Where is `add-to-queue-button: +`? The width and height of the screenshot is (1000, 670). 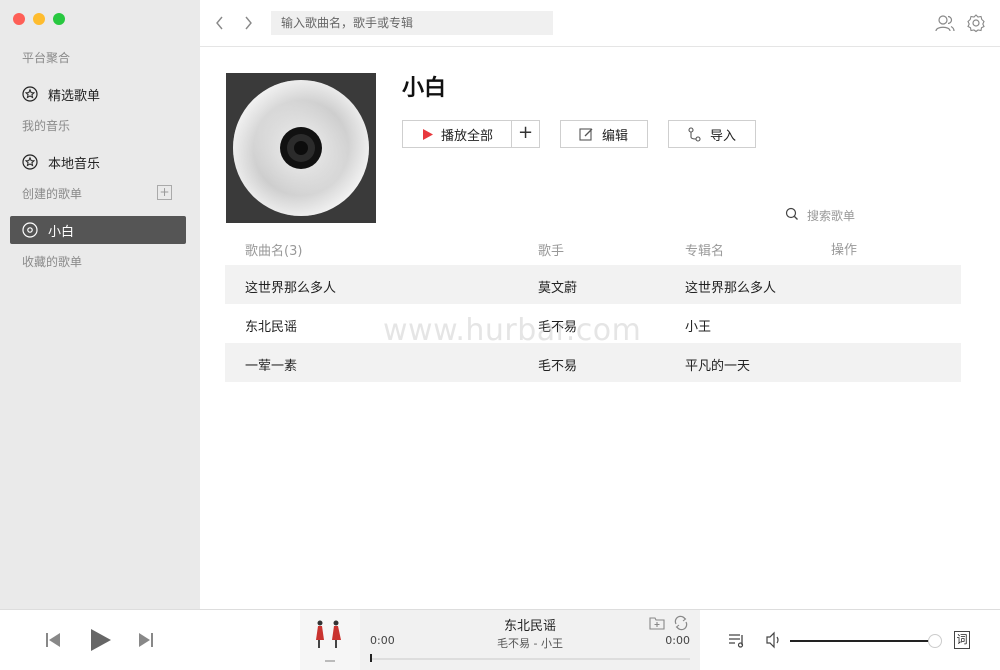
add-to-queue-button: + is located at coordinates (525, 134).